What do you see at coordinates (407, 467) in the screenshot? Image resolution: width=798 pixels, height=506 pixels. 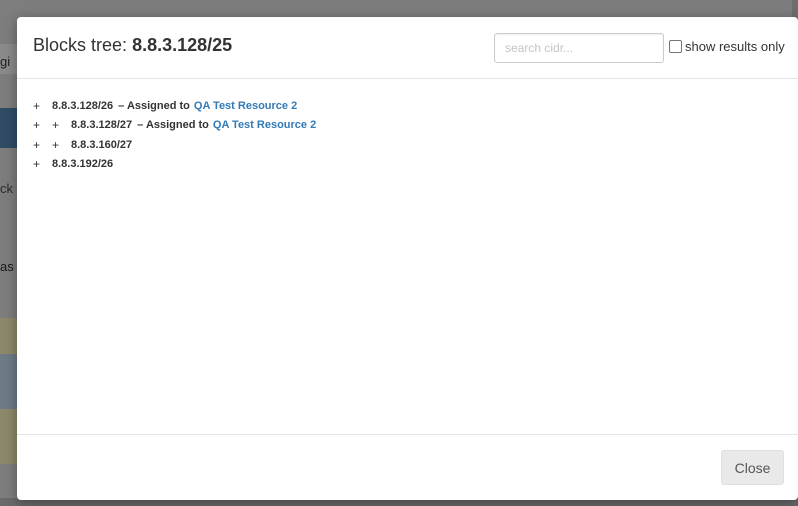 I see `modal-footer: Close` at bounding box center [407, 467].